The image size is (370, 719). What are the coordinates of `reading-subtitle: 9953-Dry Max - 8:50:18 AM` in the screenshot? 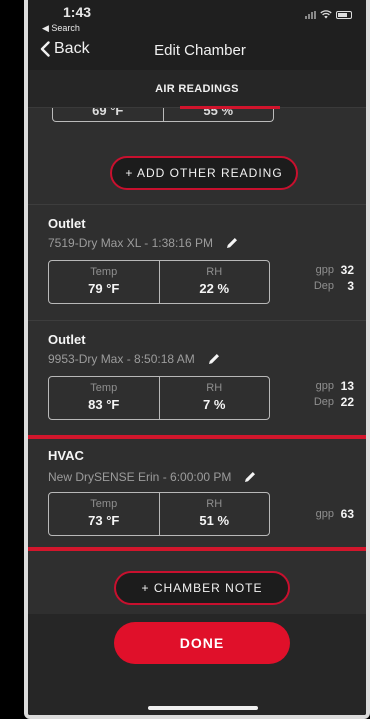 It's located at (134, 359).